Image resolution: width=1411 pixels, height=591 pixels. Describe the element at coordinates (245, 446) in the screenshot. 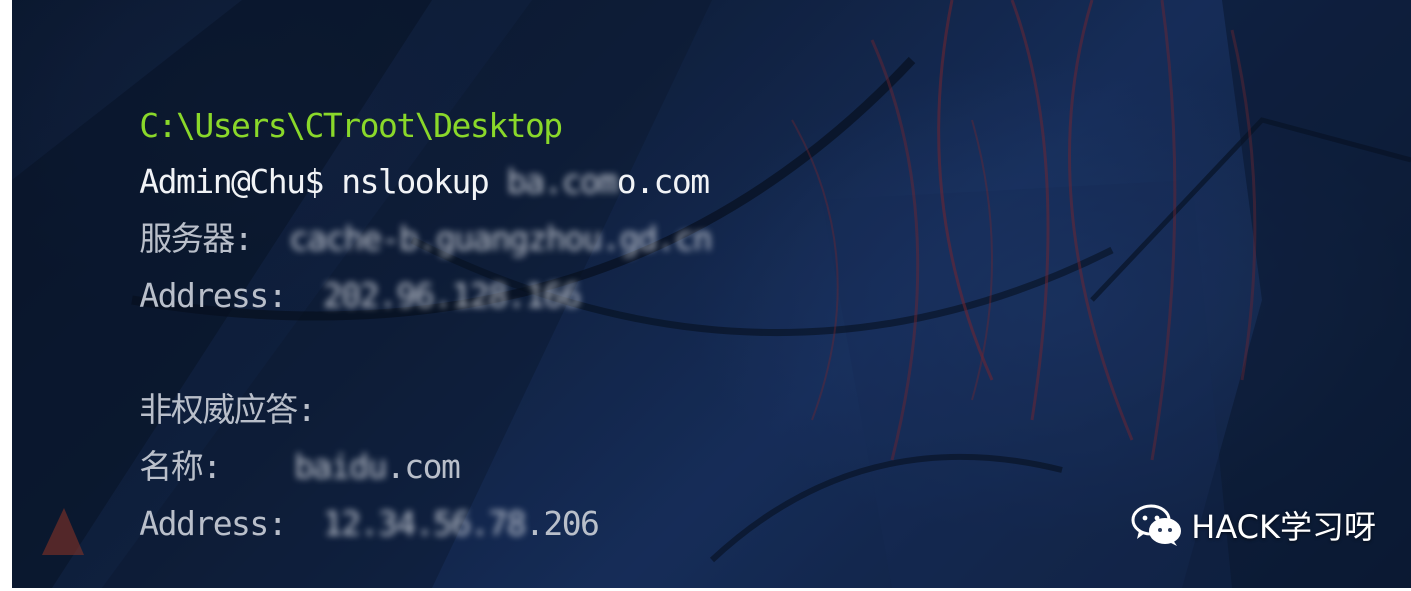

I see `name-line: 名称: baidu.com` at that location.